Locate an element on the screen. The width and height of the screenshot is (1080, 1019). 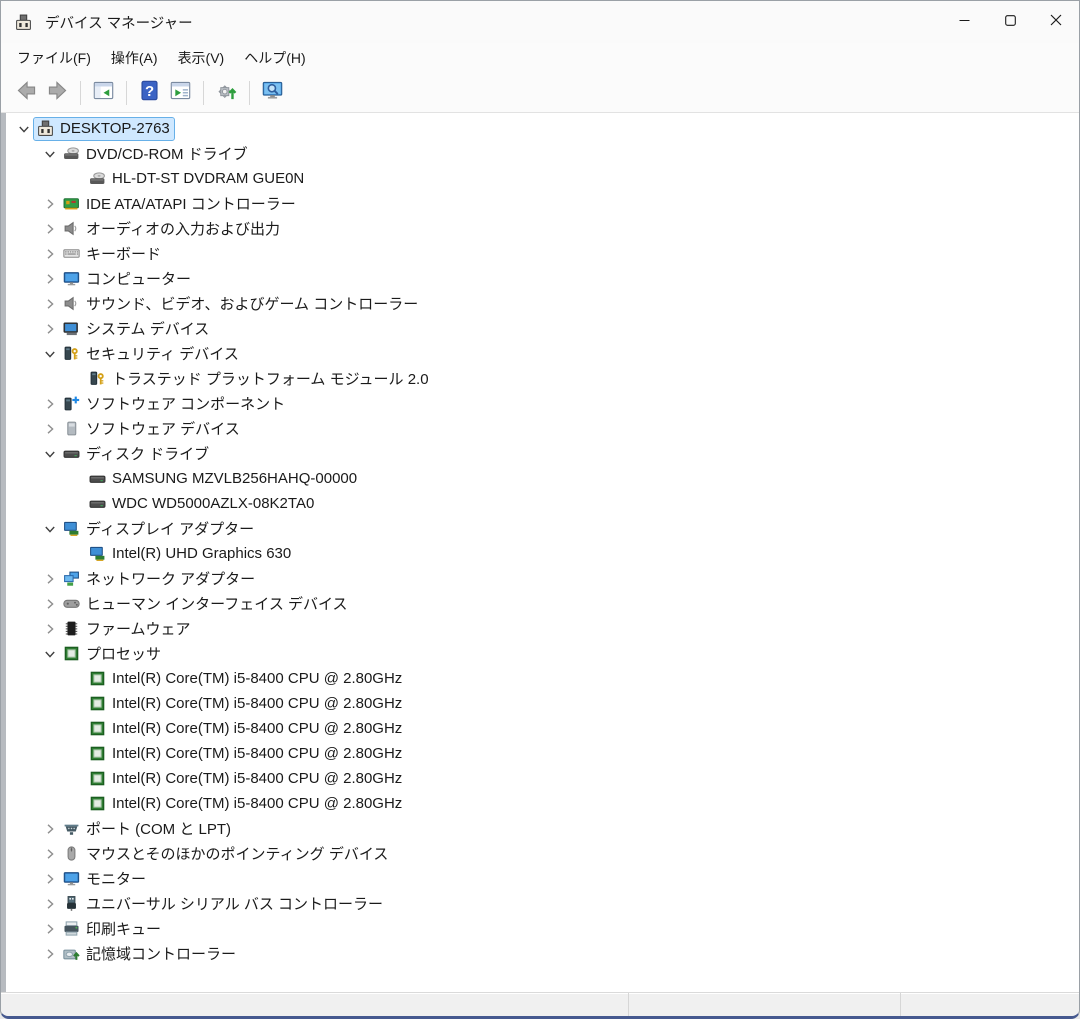
tree-item: ユニバーサル シリアル バス コントローラー is located at coordinates (223, 904).